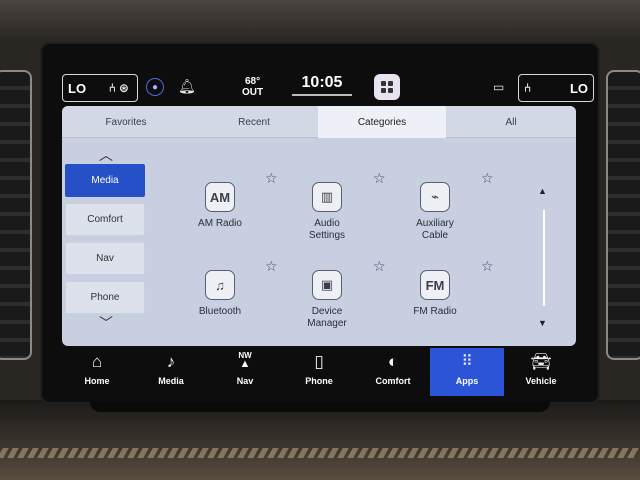 The width and height of the screenshot is (640, 480). Describe the element at coordinates (120, 88) in the screenshot. I see `seat-heat-icon: ⑃⊛` at that location.